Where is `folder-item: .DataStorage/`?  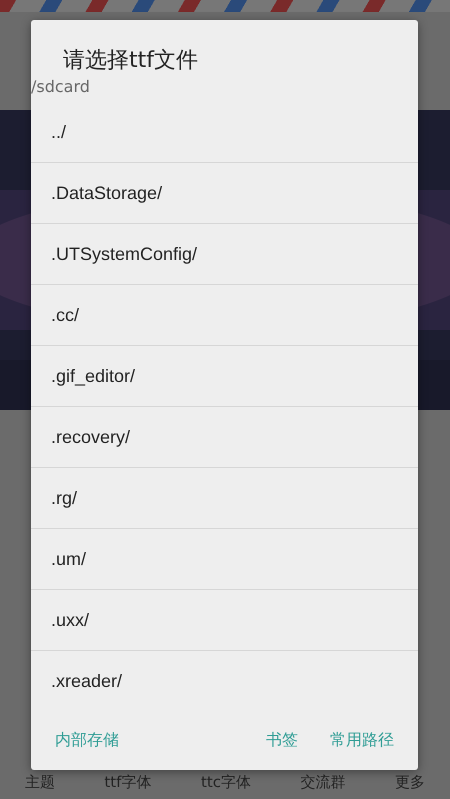
folder-item: .DataStorage/ is located at coordinates (224, 193).